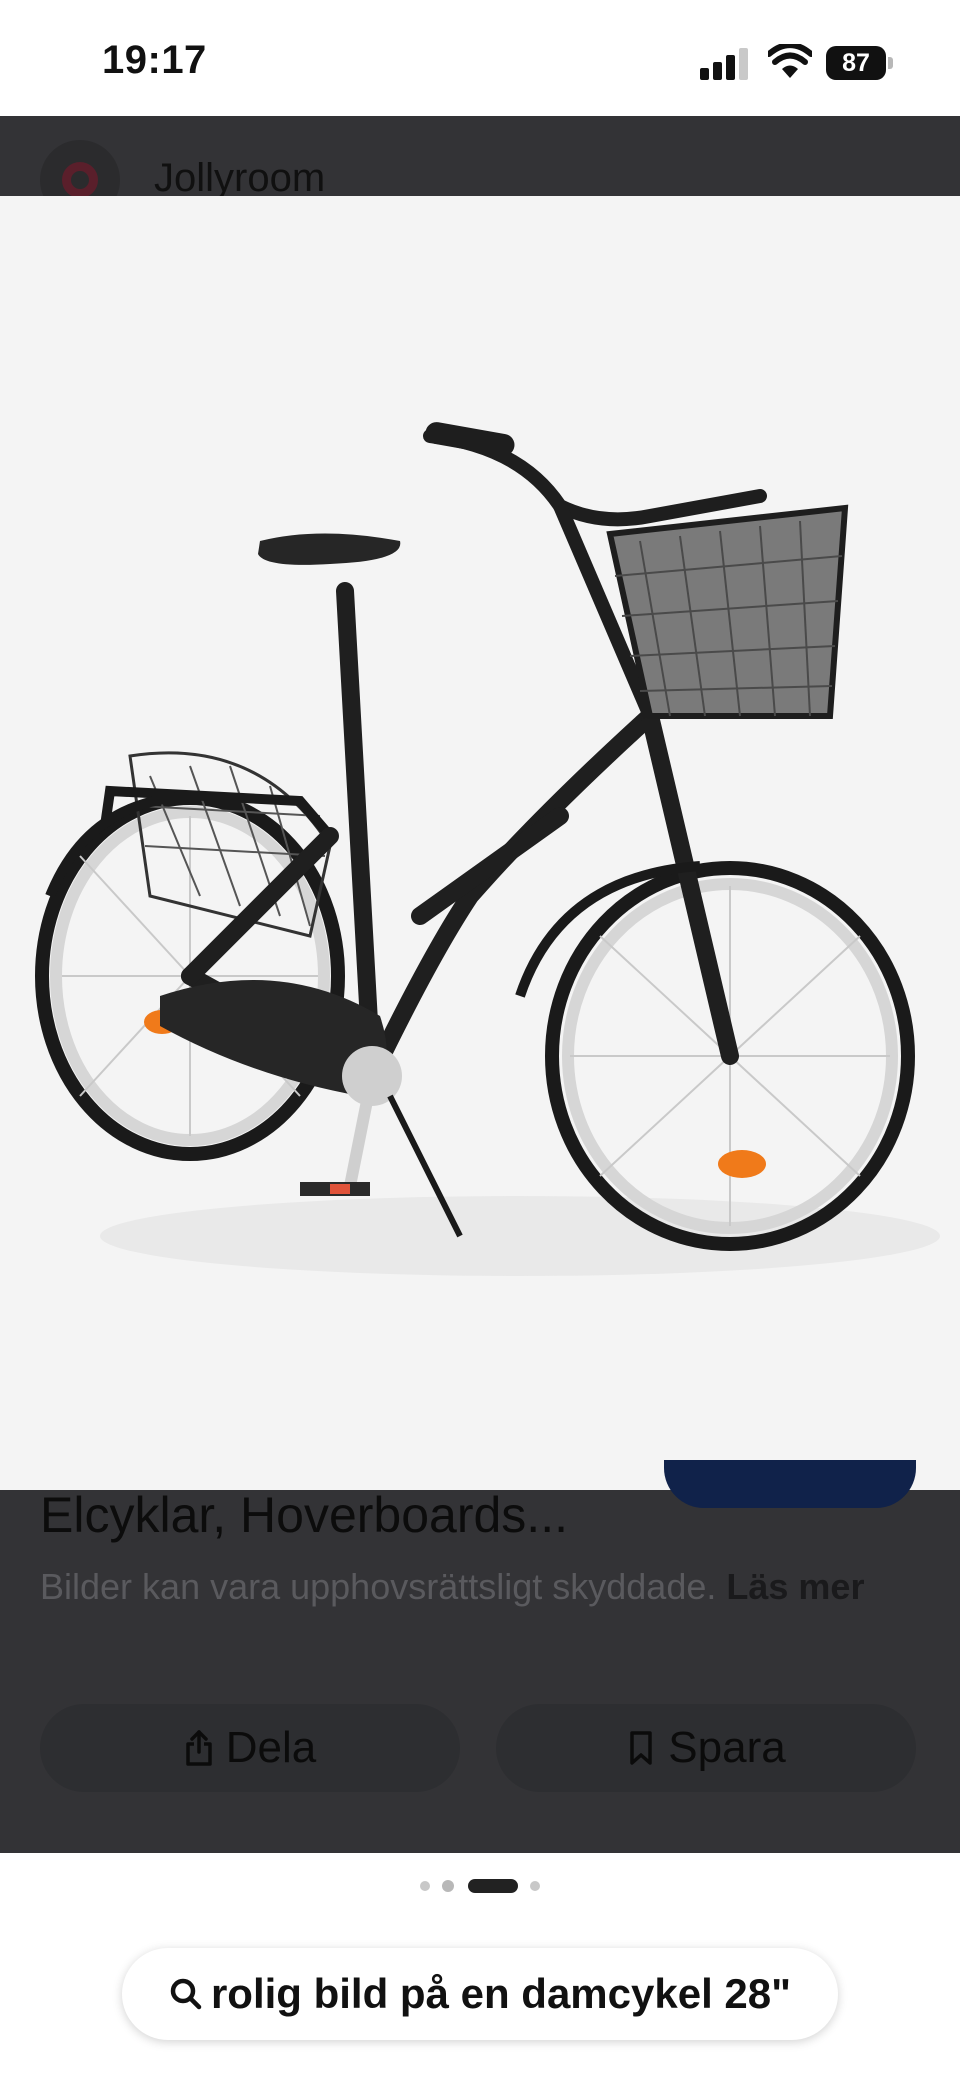 The height and width of the screenshot is (2078, 960). I want to click on page-dot-active, so click(493, 1886).